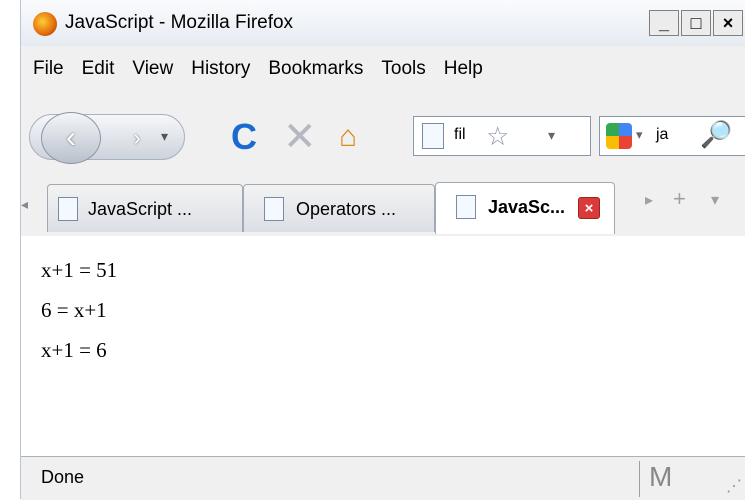 The height and width of the screenshot is (500, 745). What do you see at coordinates (383, 478) in the screenshot?
I see `status-bar: Done M ⋰` at bounding box center [383, 478].